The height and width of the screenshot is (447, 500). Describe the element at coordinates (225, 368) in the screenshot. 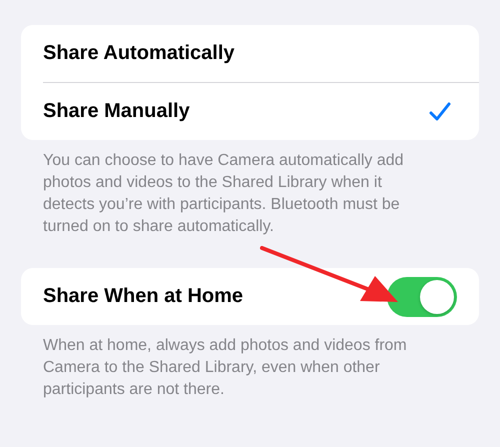

I see `footer-text: When at home, always add photos and videos from Camera to the Shared Library, even when other participants are not there.` at that location.